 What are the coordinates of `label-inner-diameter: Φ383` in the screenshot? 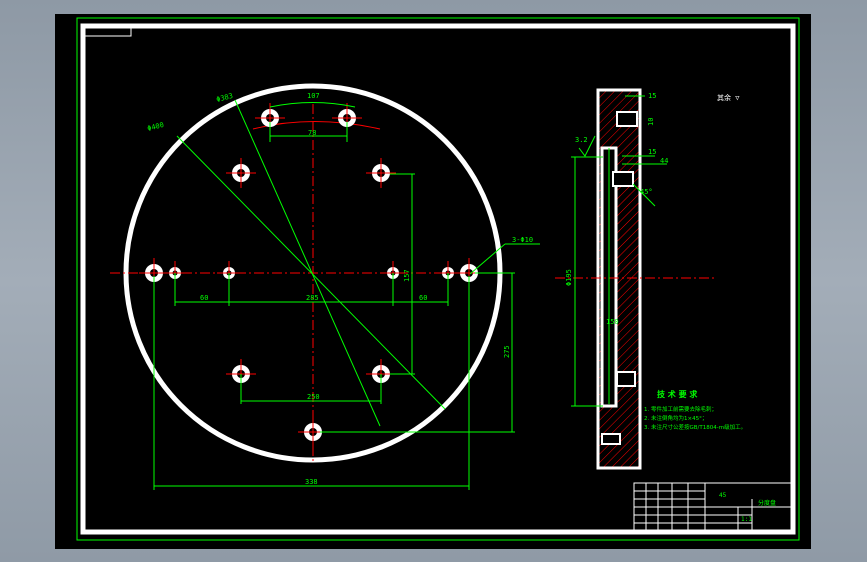 It's located at (224, 98).